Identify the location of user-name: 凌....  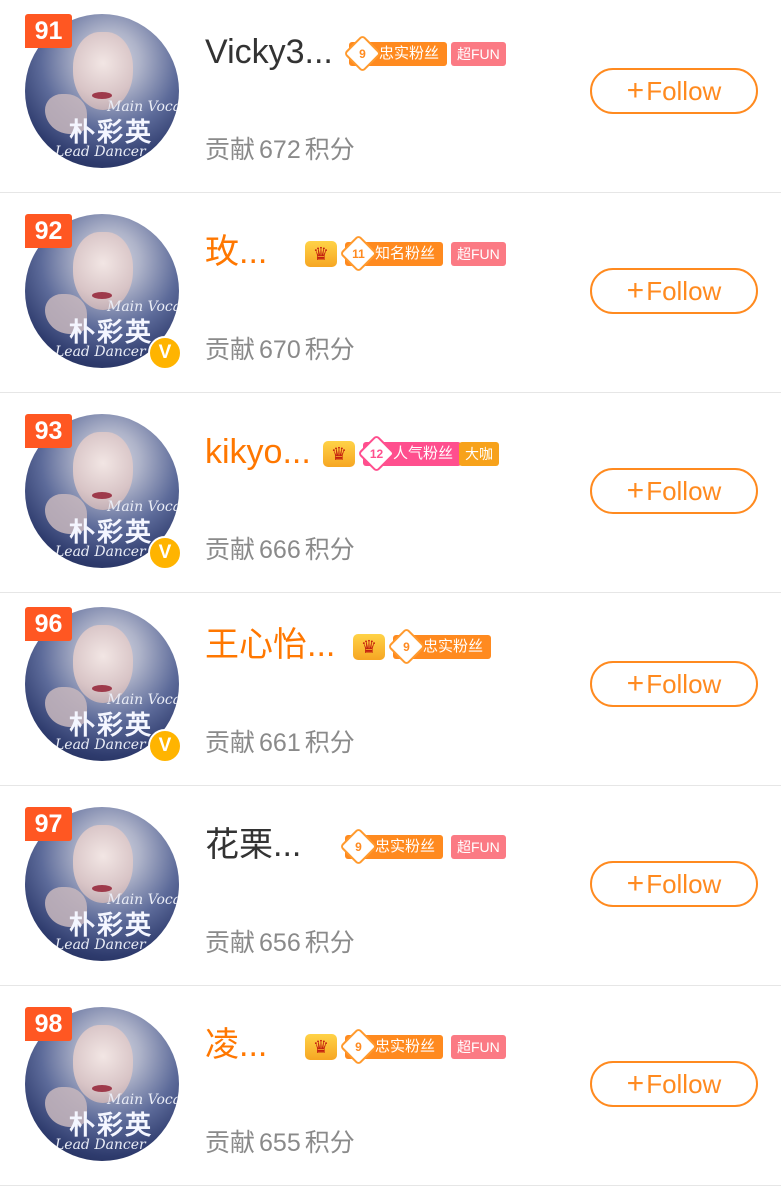
(236, 1045).